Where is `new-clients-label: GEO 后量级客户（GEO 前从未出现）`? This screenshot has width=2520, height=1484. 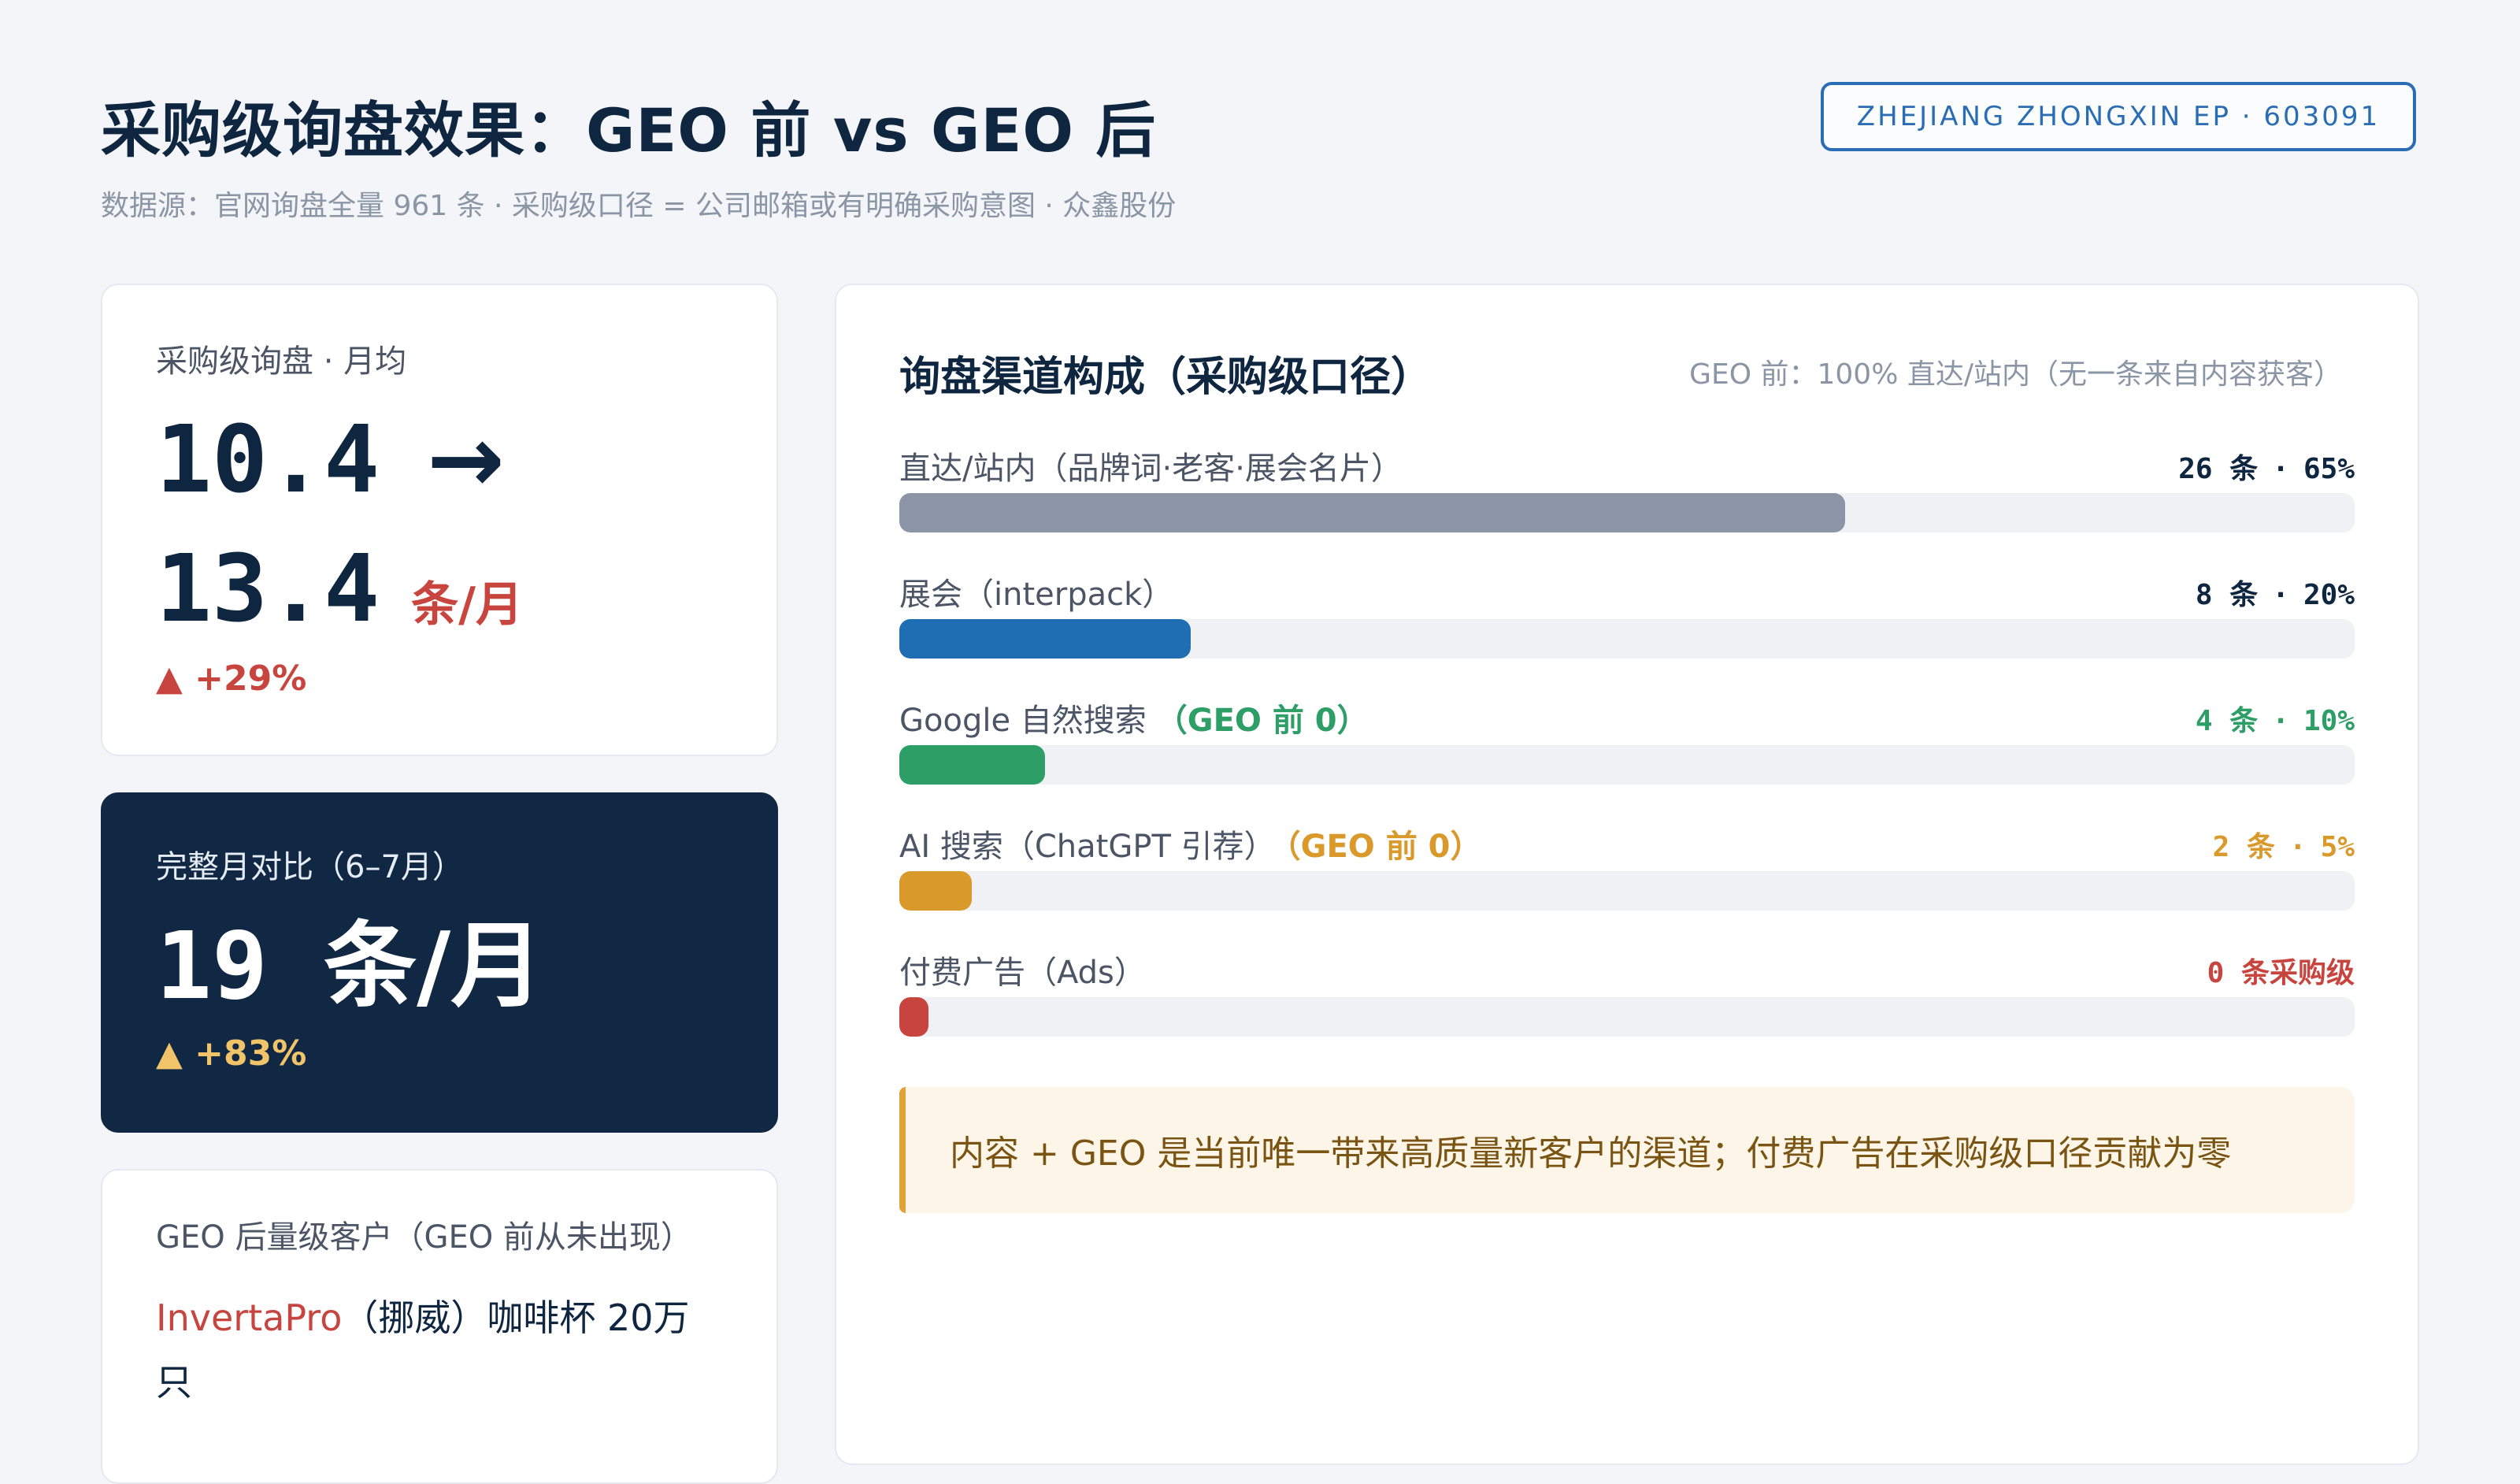 new-clients-label: GEO 后量级客户（GEO 前从未出现） is located at coordinates (424, 1238).